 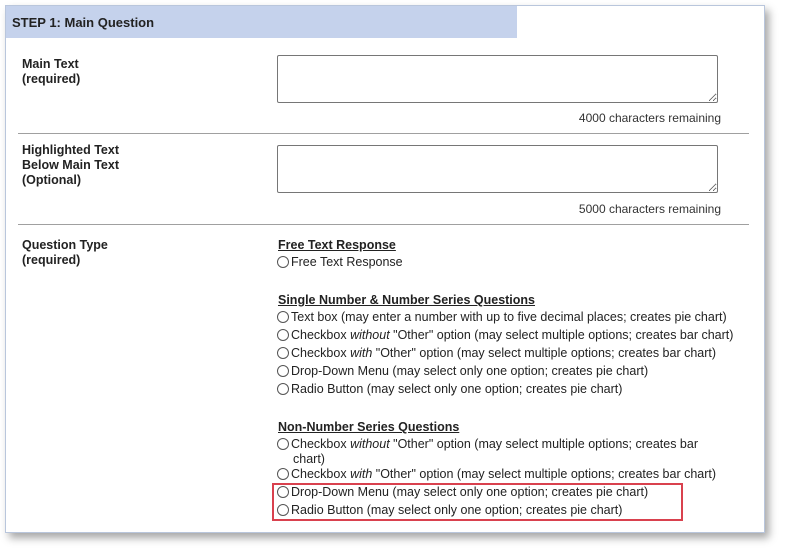 I want to click on highlighted-text-label-line1: Highlighted Text, so click(x=70, y=150).